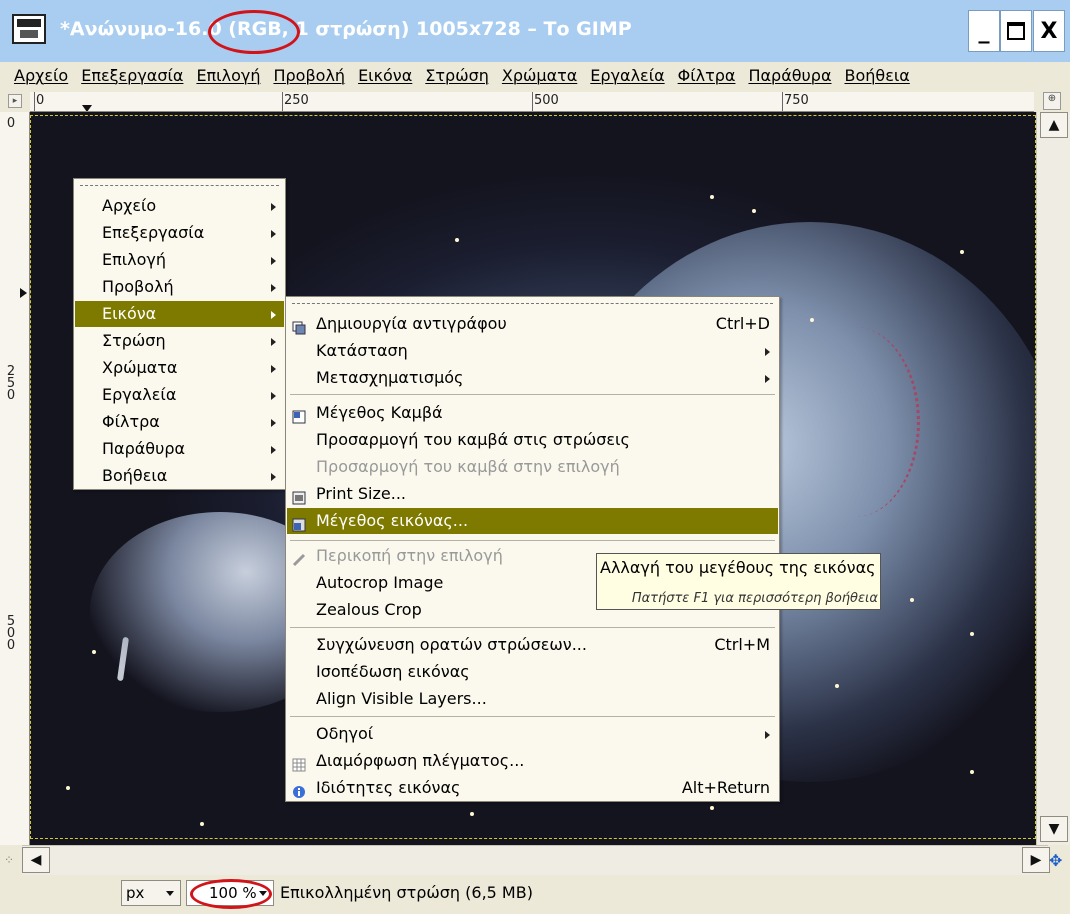 This screenshot has width=1070, height=914. I want to click on zoom-selector: 100 %, so click(230, 893).